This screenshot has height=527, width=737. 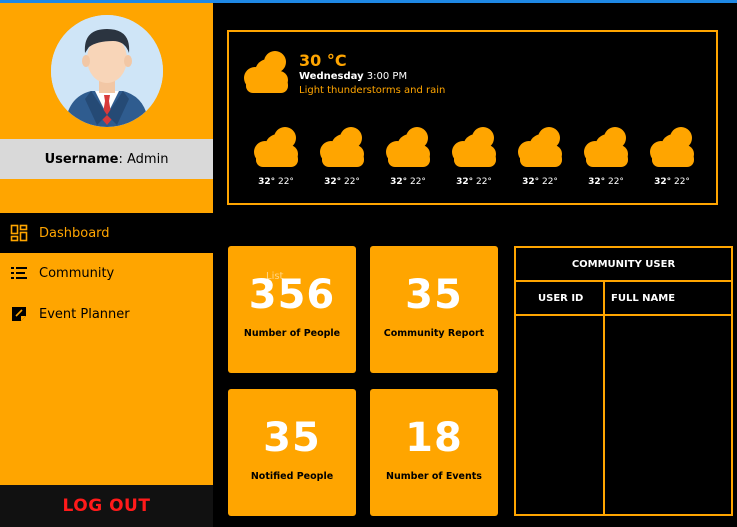 What do you see at coordinates (292, 476) in the screenshot?
I see `stat-label: Notified People` at bounding box center [292, 476].